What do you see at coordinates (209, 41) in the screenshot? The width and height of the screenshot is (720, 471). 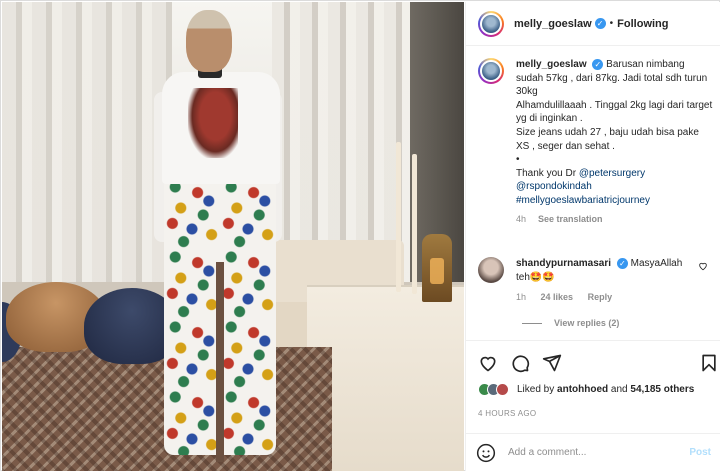 I see `person-head` at bounding box center [209, 41].